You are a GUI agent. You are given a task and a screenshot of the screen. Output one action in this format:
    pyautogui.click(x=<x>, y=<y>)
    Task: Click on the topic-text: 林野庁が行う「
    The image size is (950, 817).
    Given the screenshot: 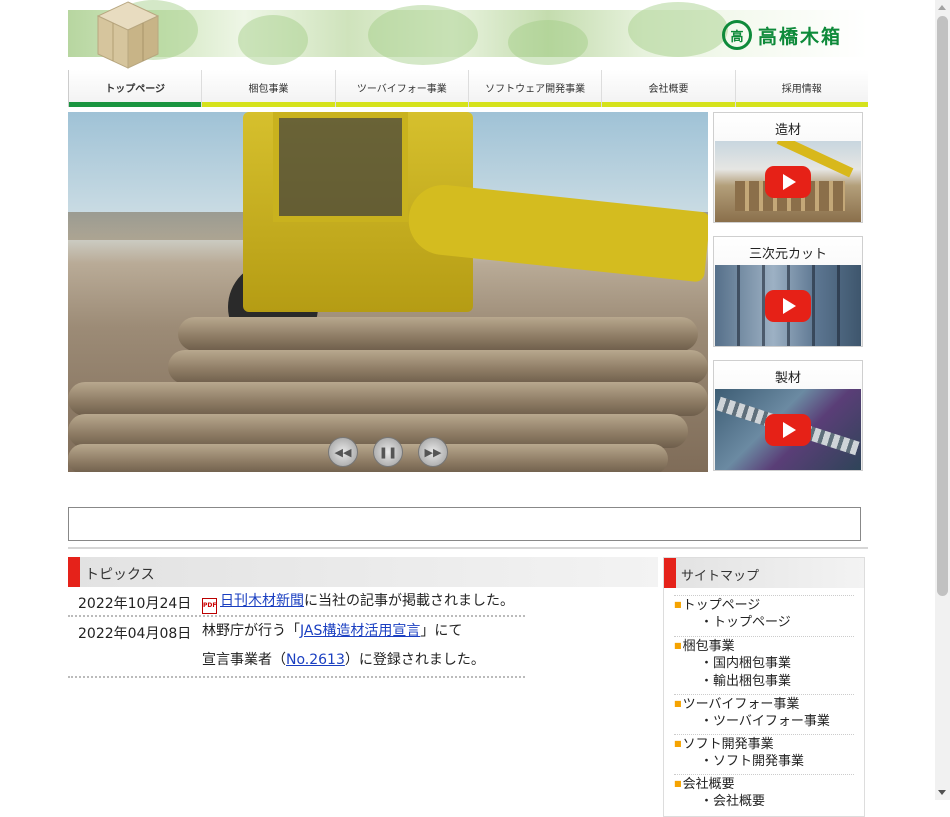 What is the action you would take?
    pyautogui.click(x=251, y=631)
    